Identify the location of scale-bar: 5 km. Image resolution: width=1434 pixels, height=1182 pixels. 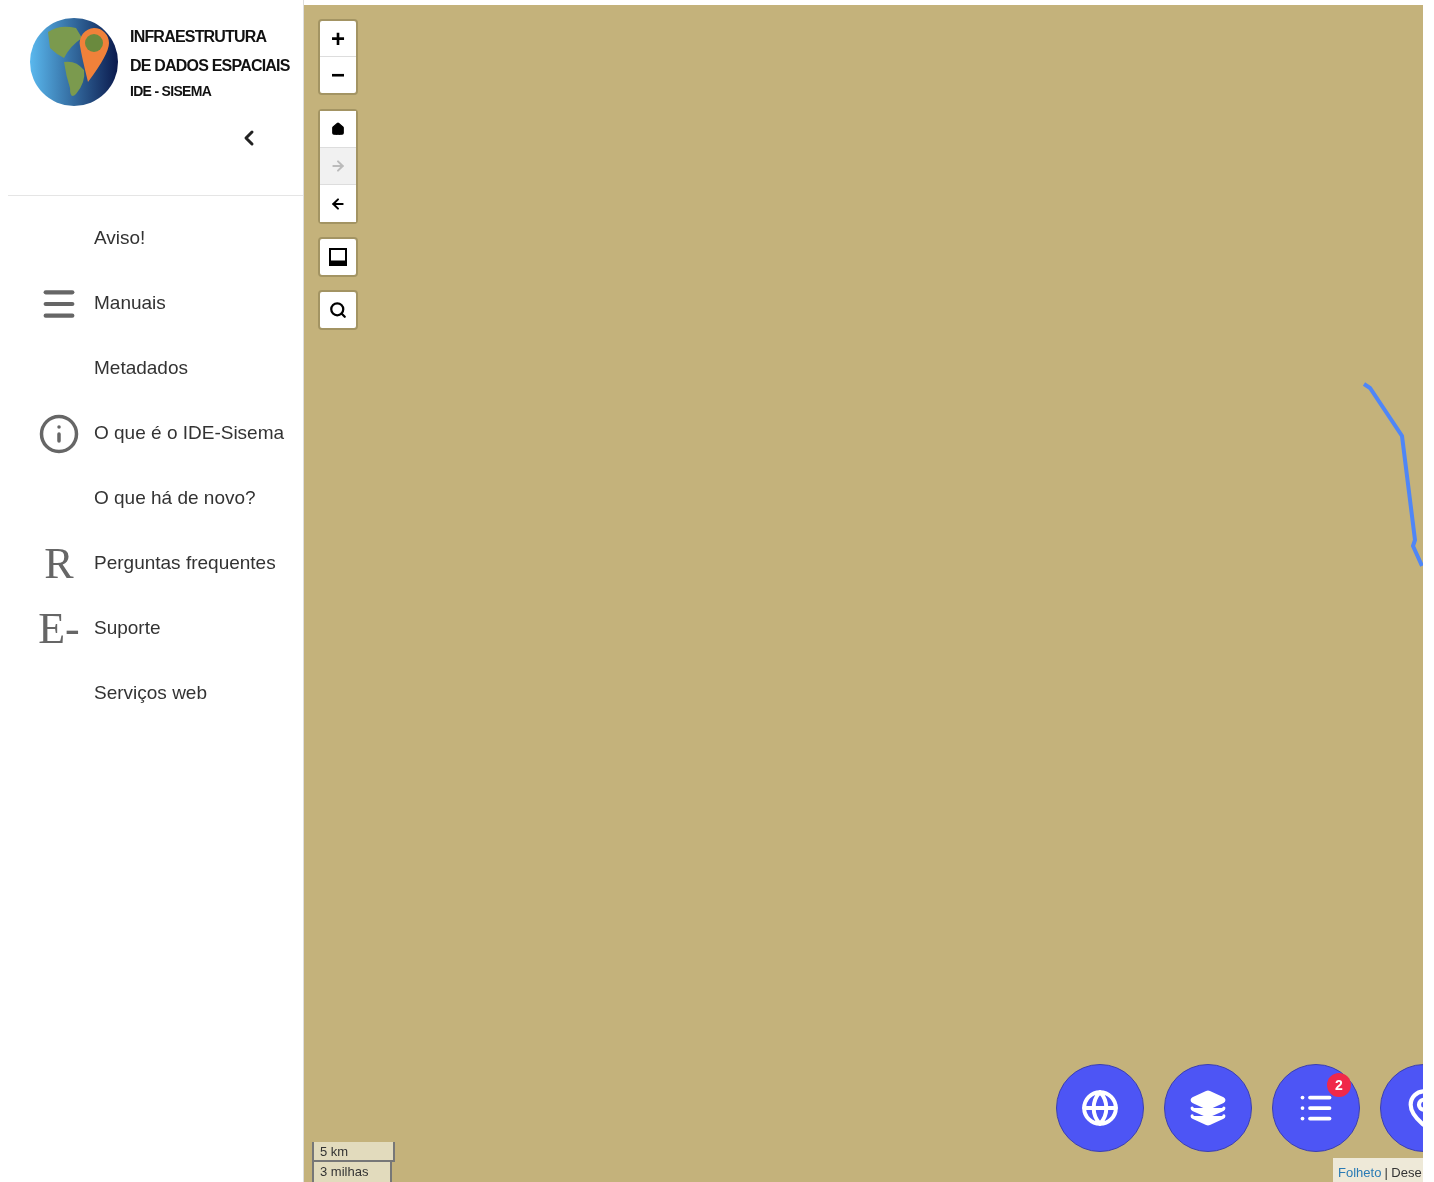
(353, 1152).